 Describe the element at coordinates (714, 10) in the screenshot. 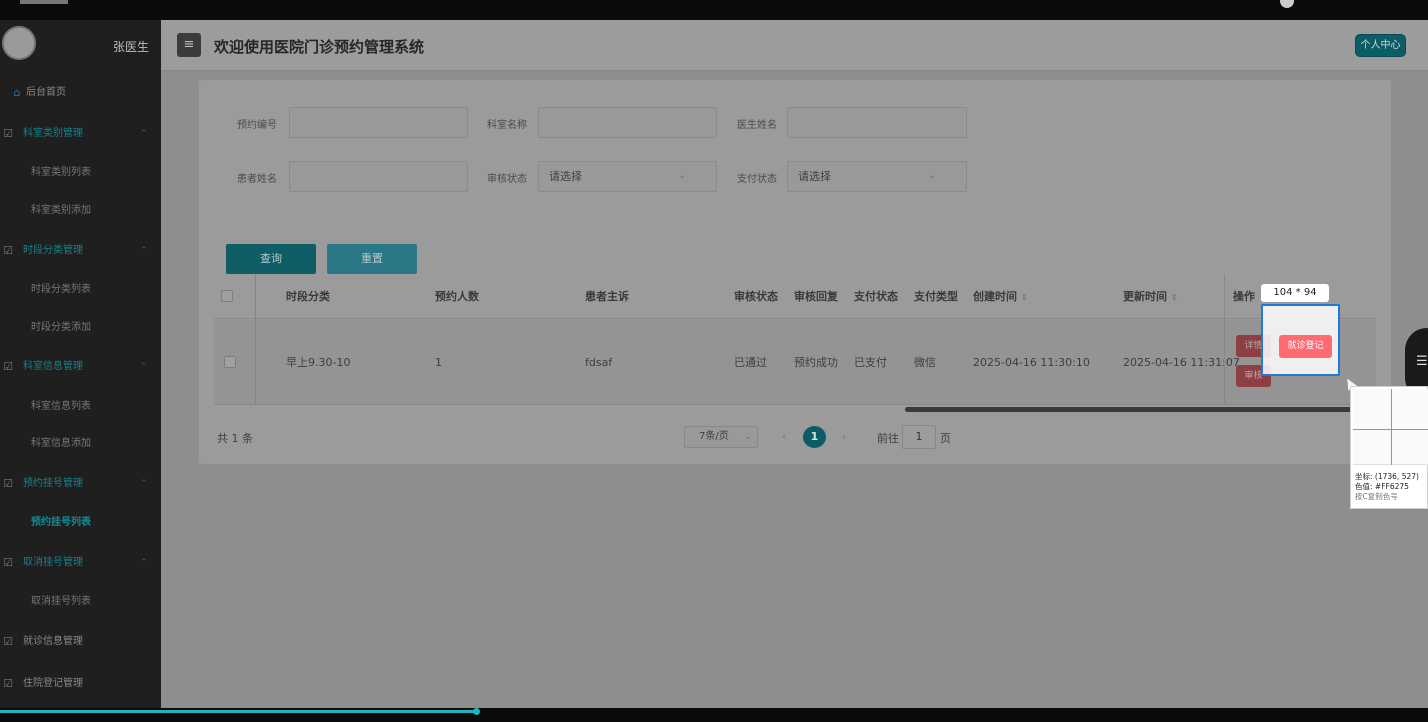

I see `os-top-strip` at that location.